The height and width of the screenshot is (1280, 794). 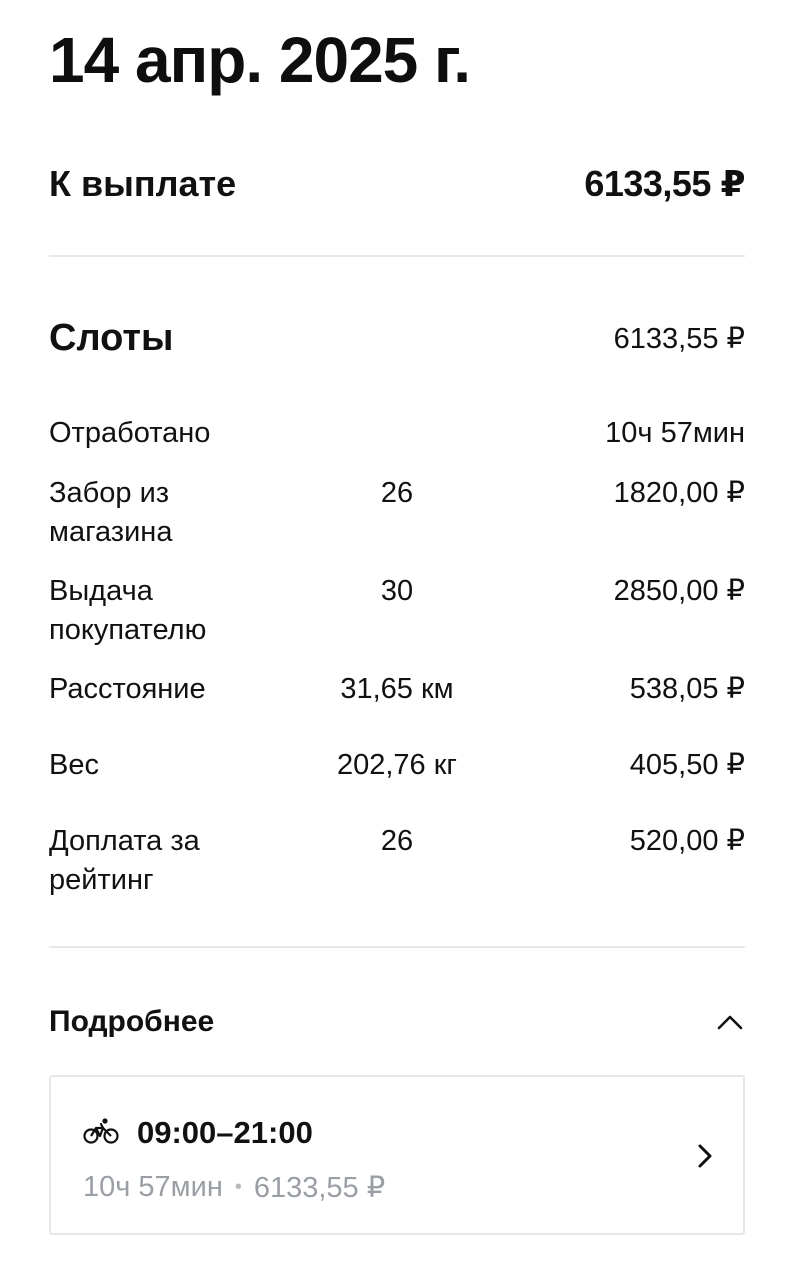 I want to click on slot-time-row: 09:00–21:00, so click(x=198, y=1133).